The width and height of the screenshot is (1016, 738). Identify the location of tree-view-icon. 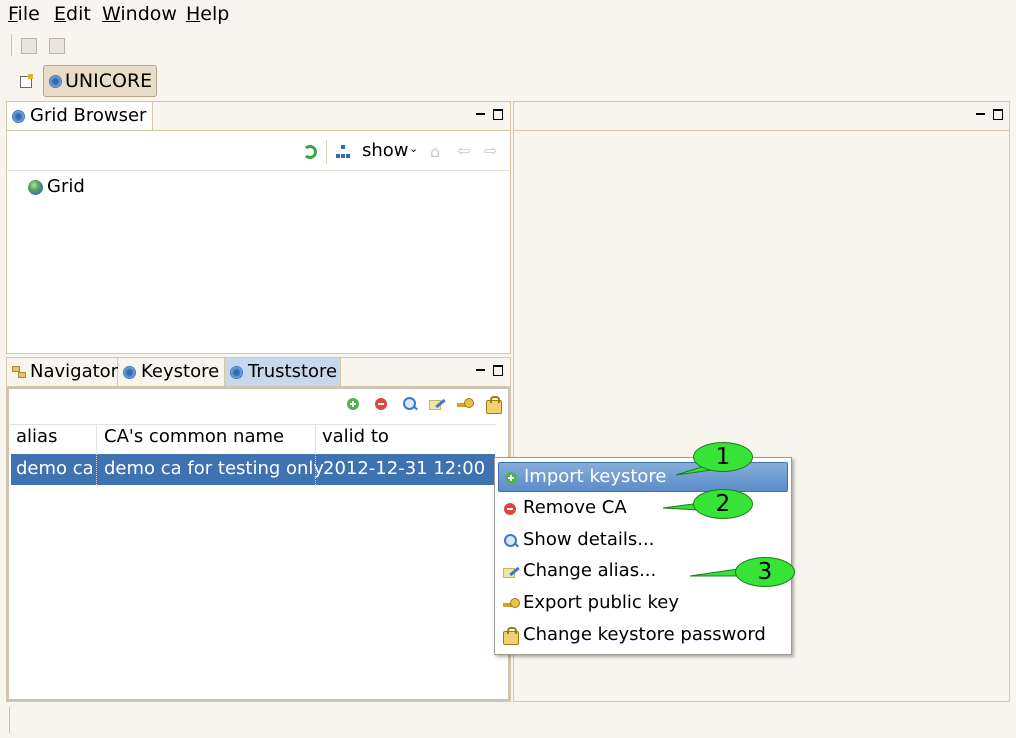
(343, 152).